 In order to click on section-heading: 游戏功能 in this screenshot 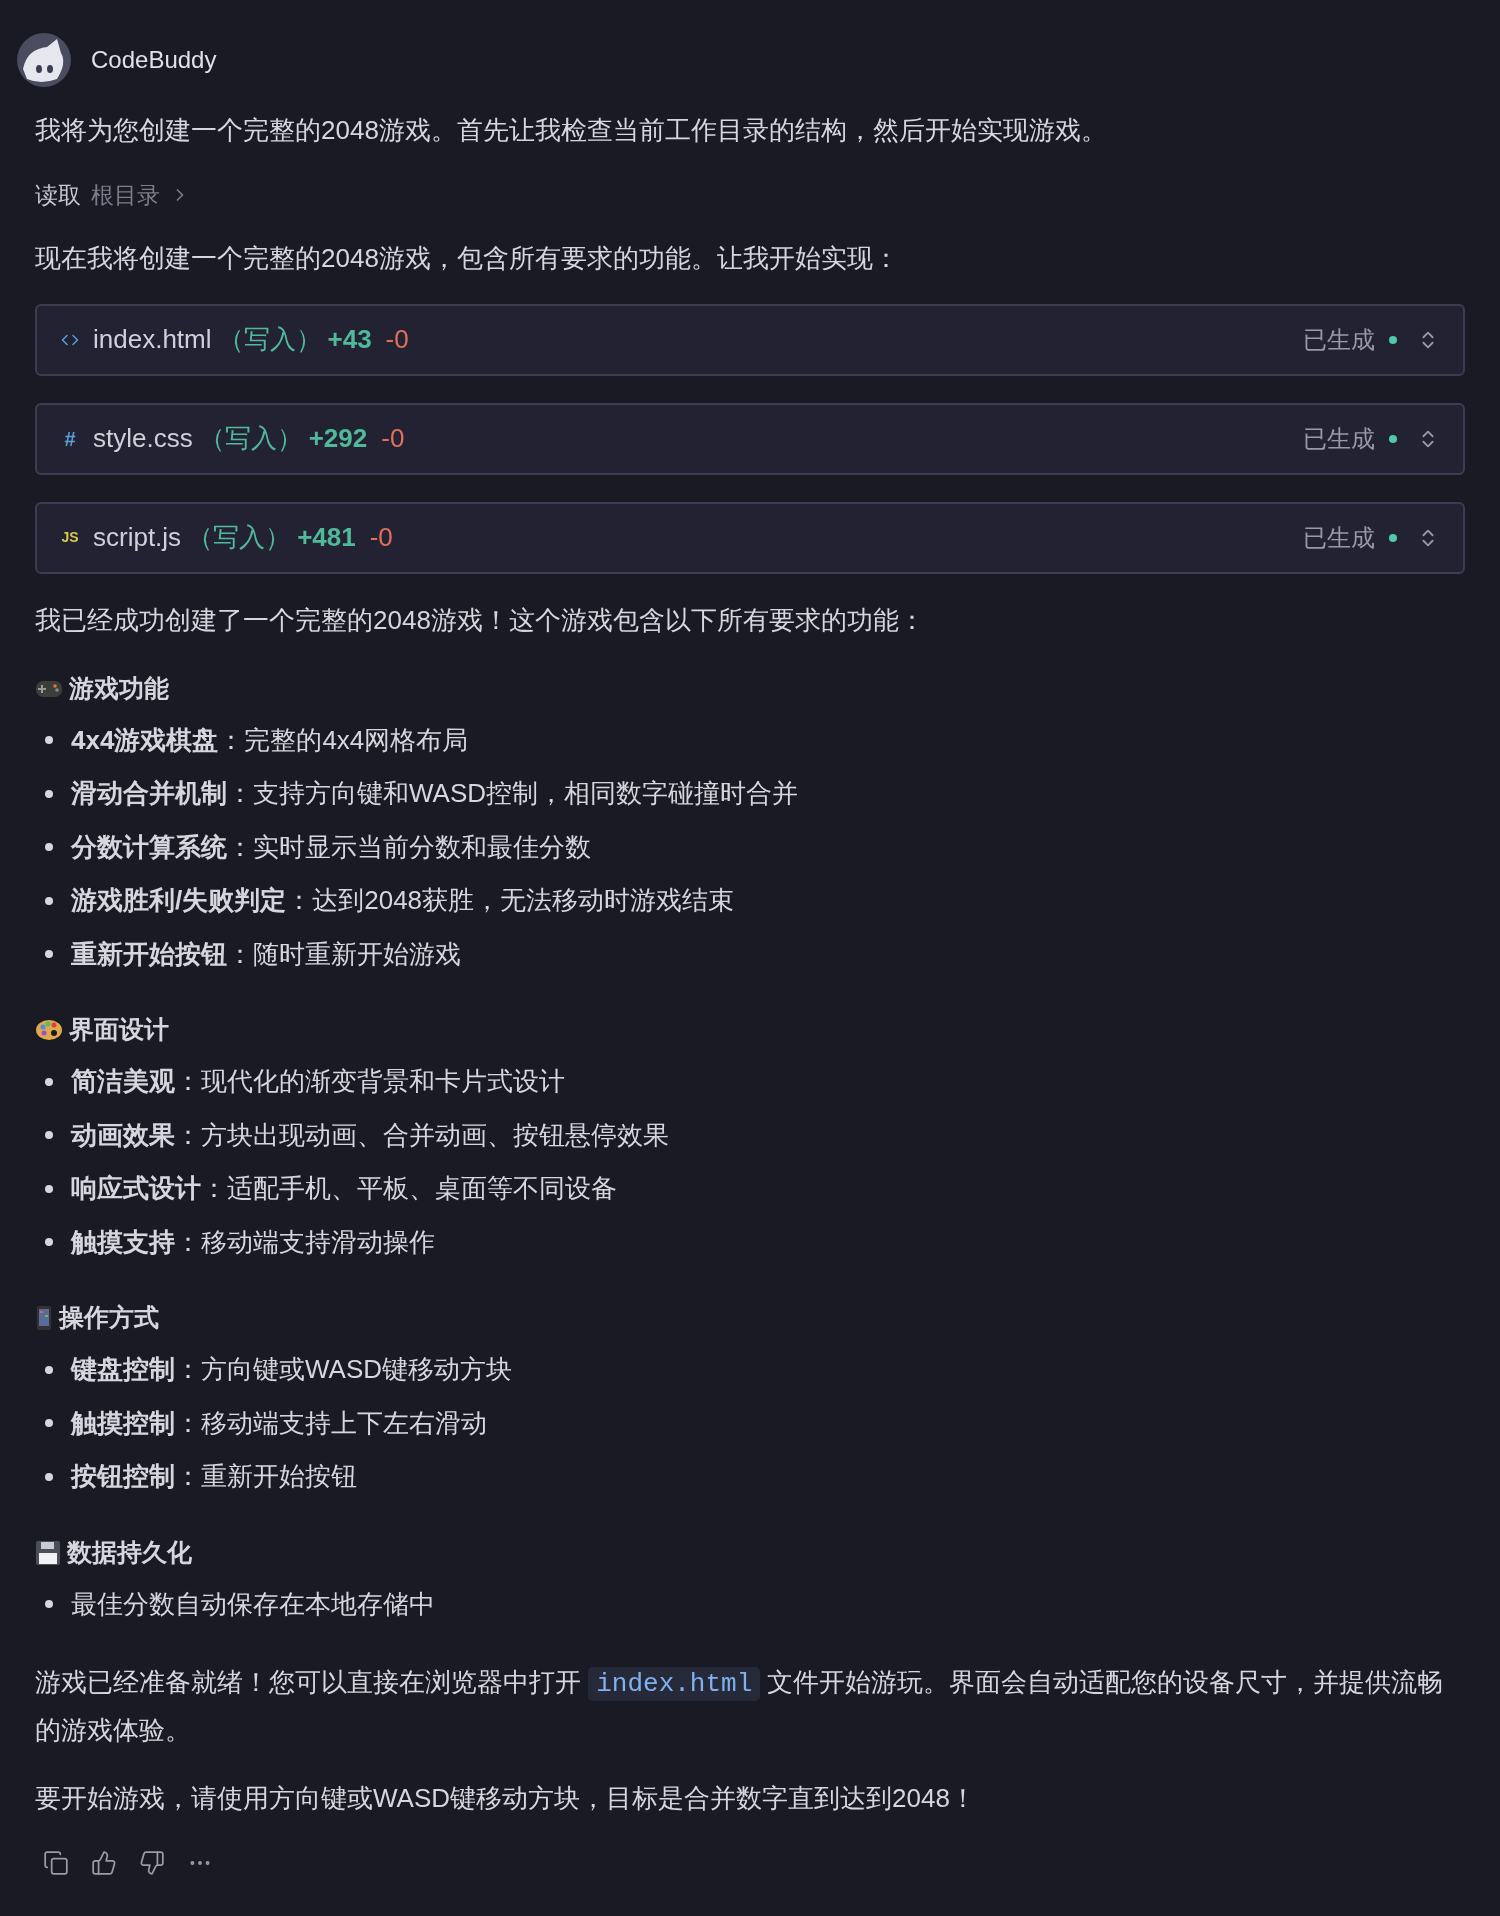, I will do `click(119, 688)`.